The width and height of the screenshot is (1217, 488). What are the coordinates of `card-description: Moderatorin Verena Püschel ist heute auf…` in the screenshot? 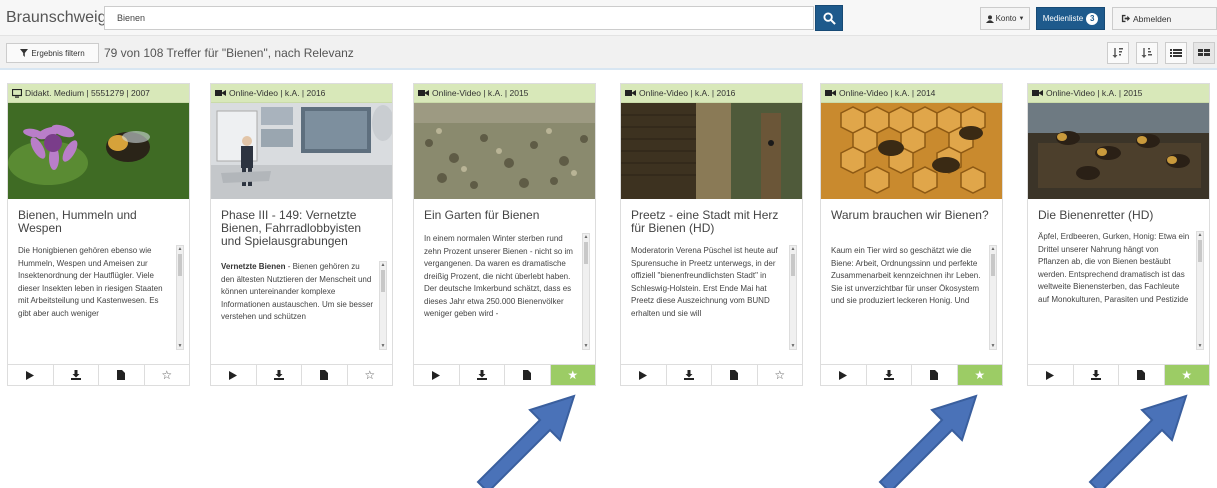 It's located at (704, 282).